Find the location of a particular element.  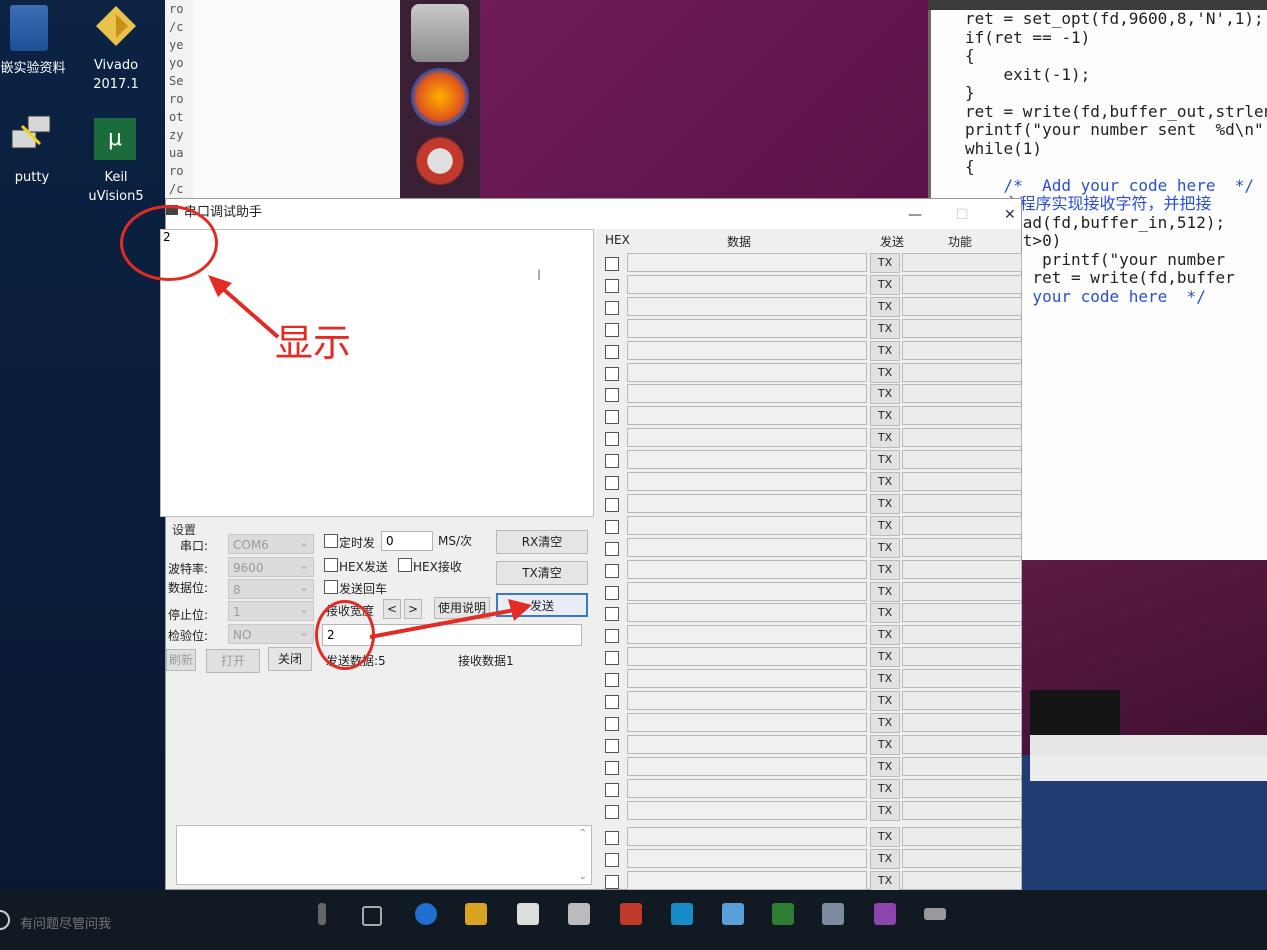

app-blue-icon is located at coordinates (682, 914).